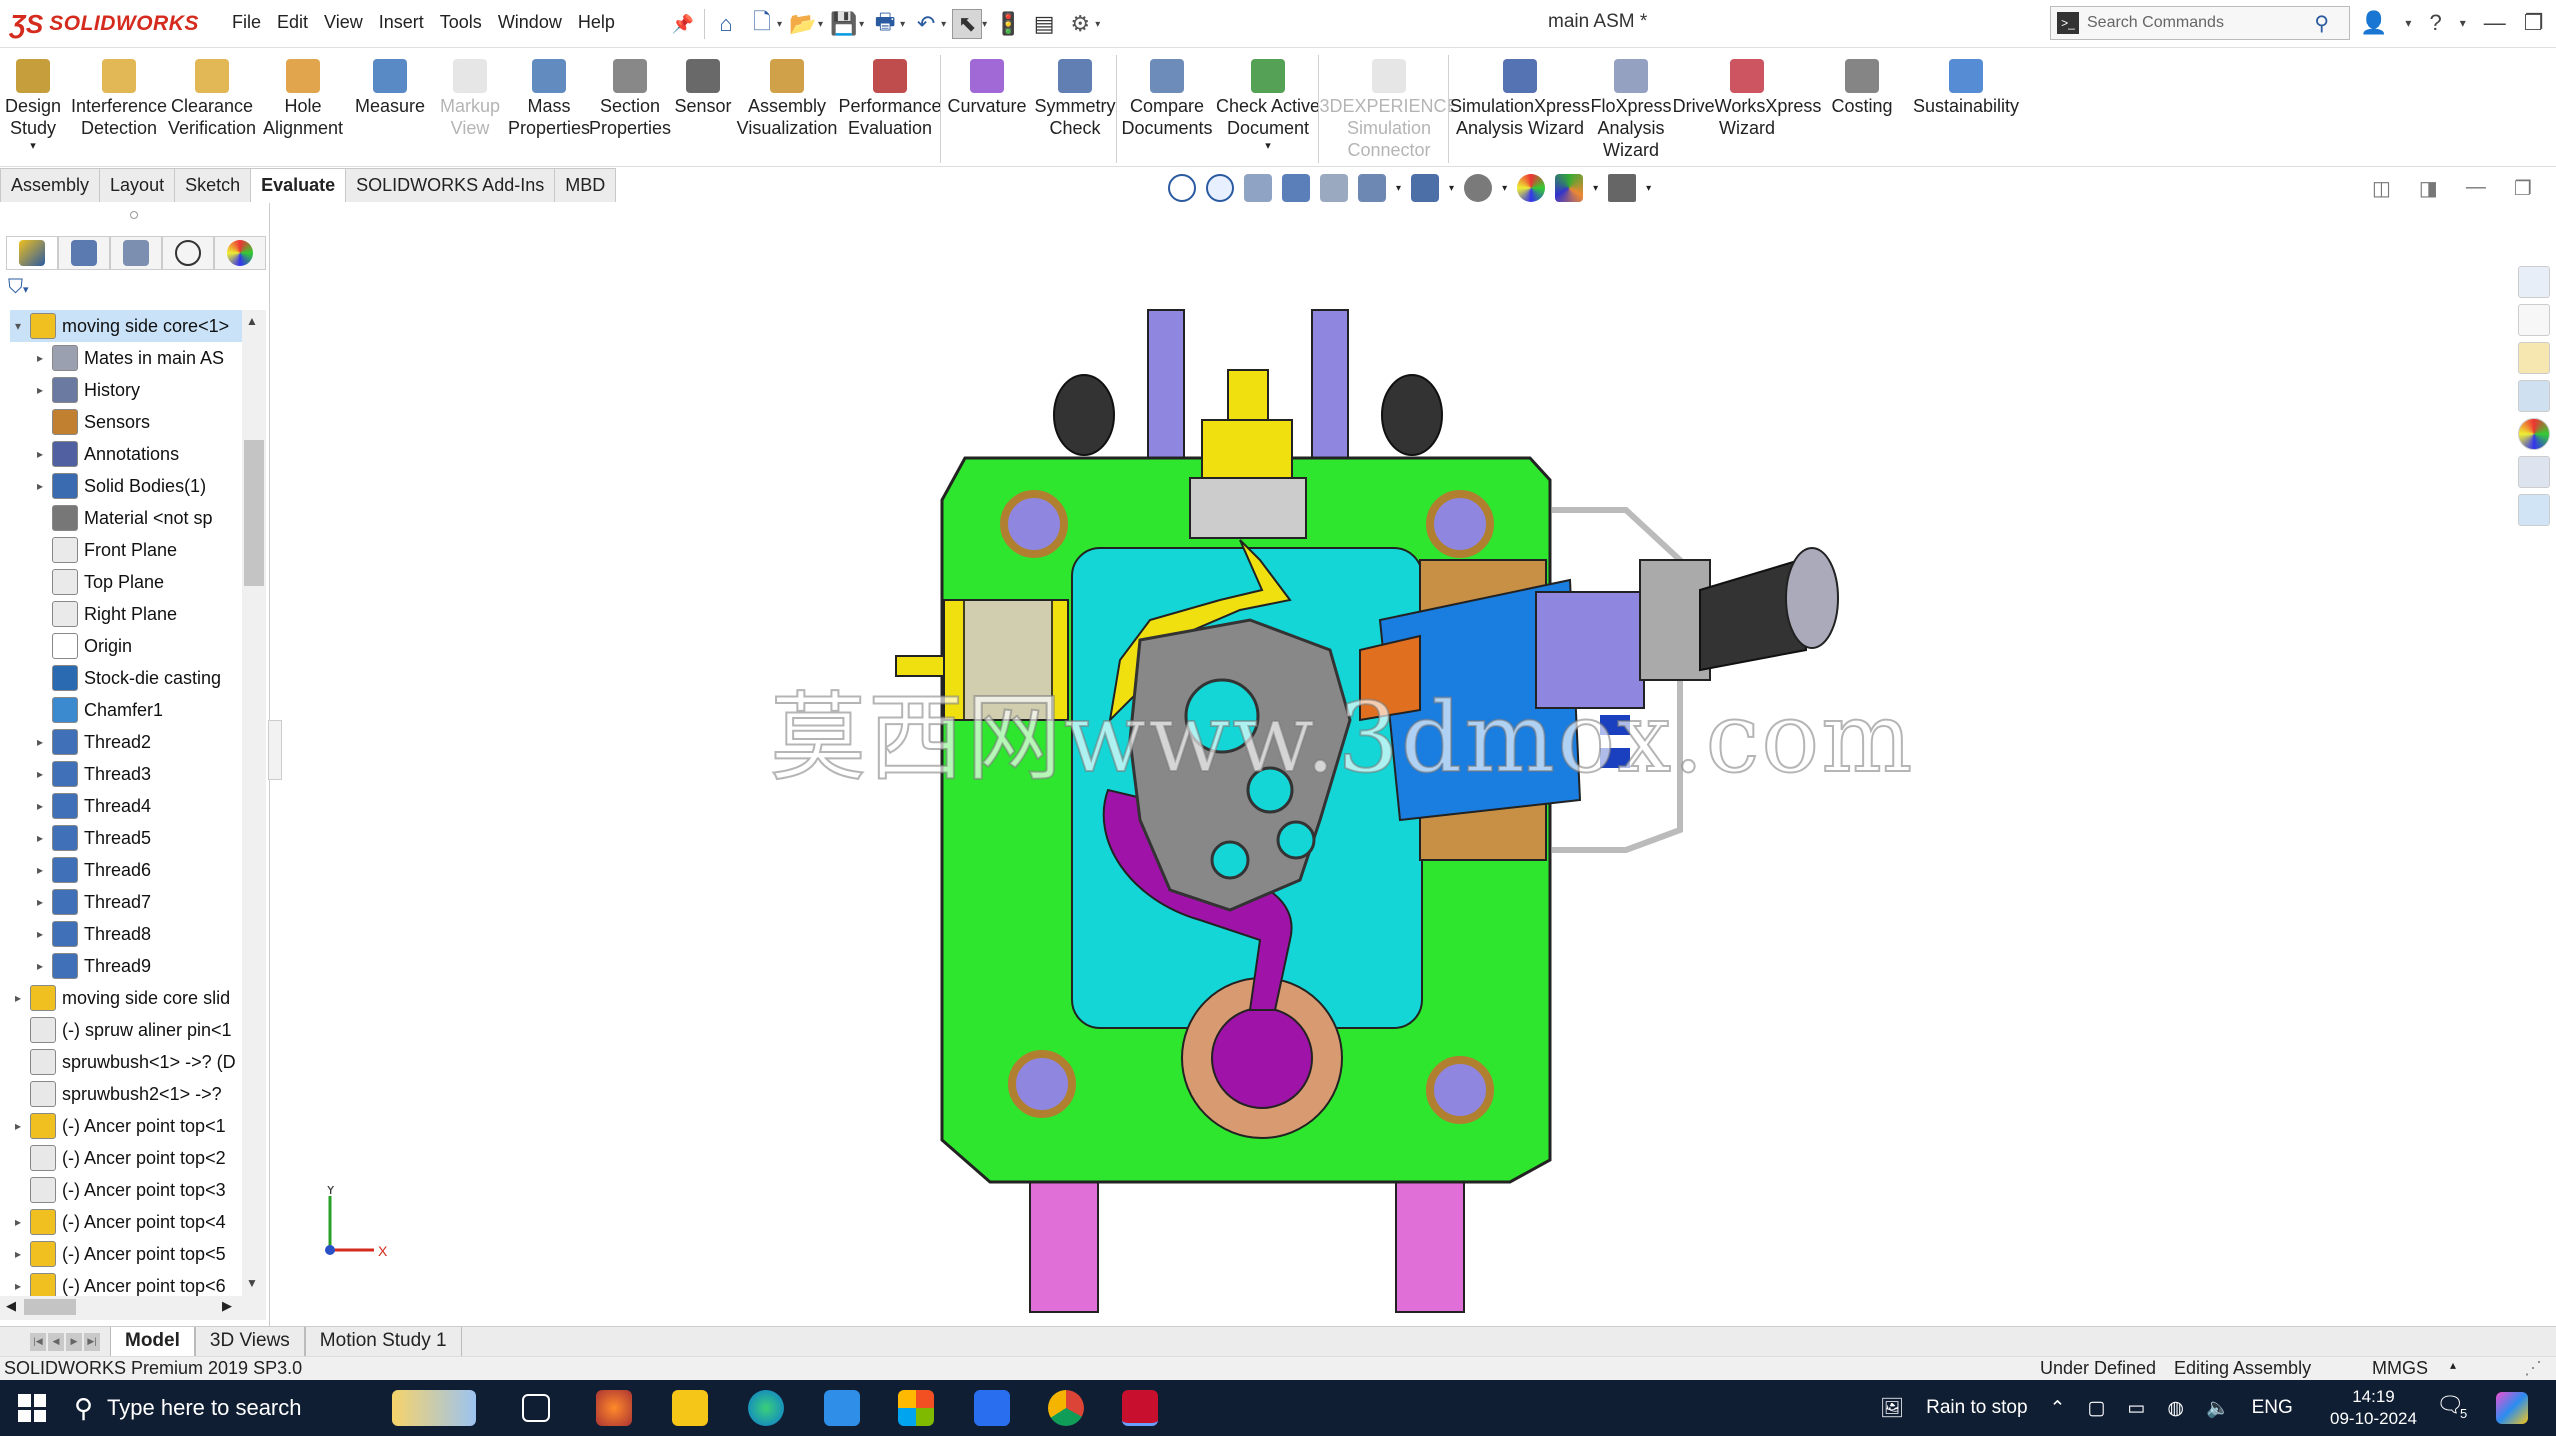  What do you see at coordinates (943, 24) in the screenshot?
I see `undo-dropdown-icon: ▾` at bounding box center [943, 24].